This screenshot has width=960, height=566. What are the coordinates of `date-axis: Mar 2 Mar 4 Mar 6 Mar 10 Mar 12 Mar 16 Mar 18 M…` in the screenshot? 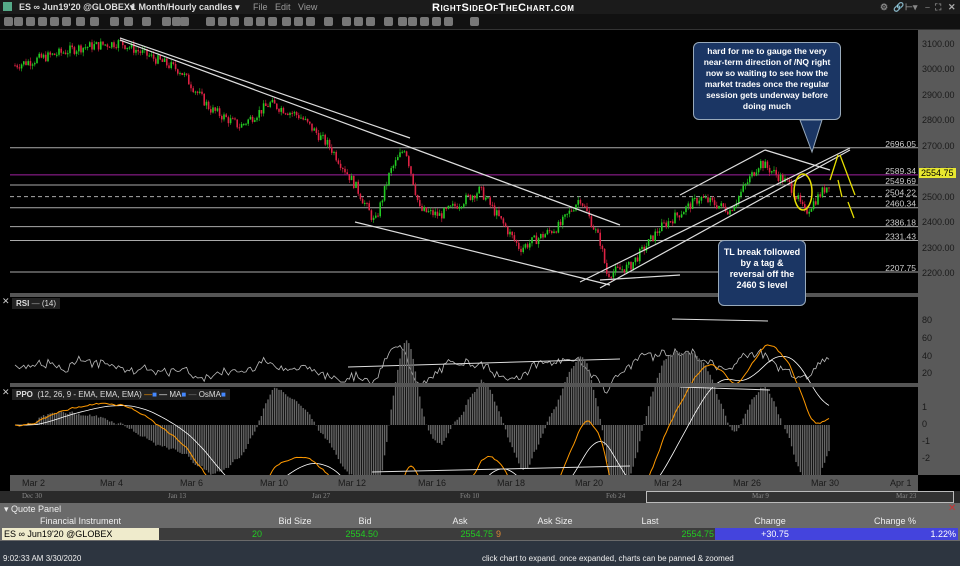 It's located at (464, 483).